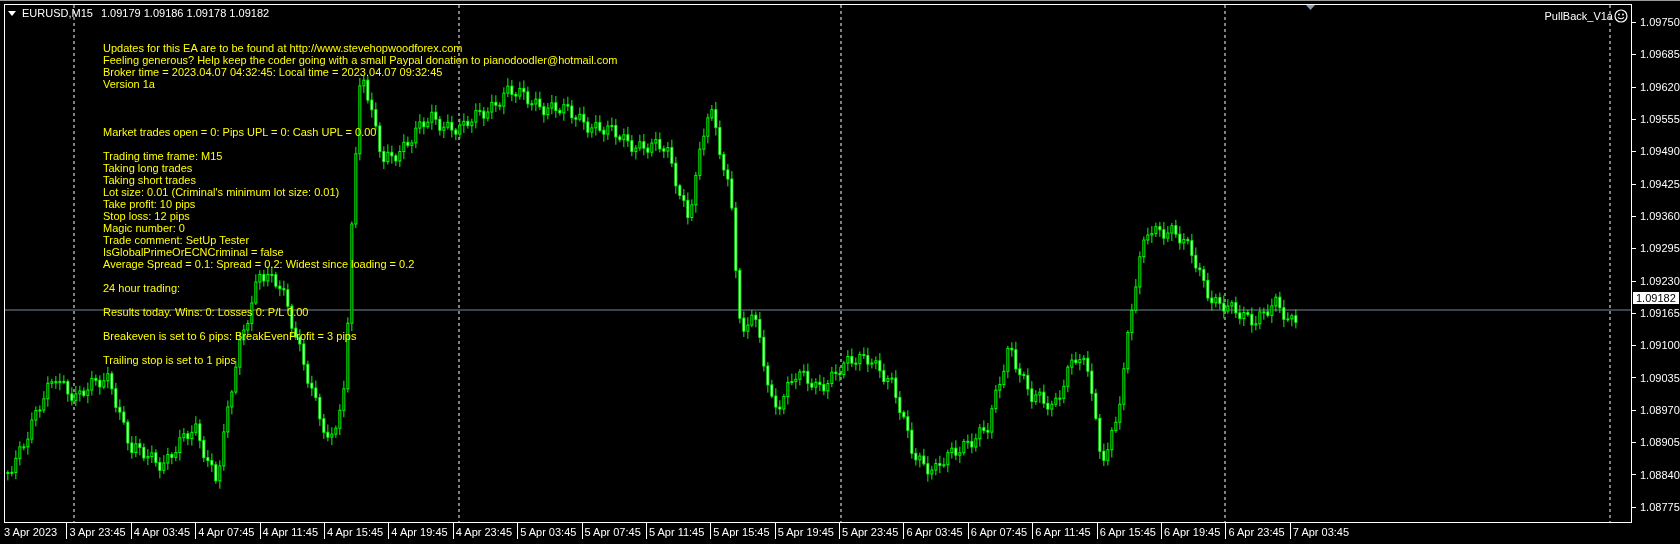  Describe the element at coordinates (1660, 151) in the screenshot. I see `price-label: 1.09490` at that location.